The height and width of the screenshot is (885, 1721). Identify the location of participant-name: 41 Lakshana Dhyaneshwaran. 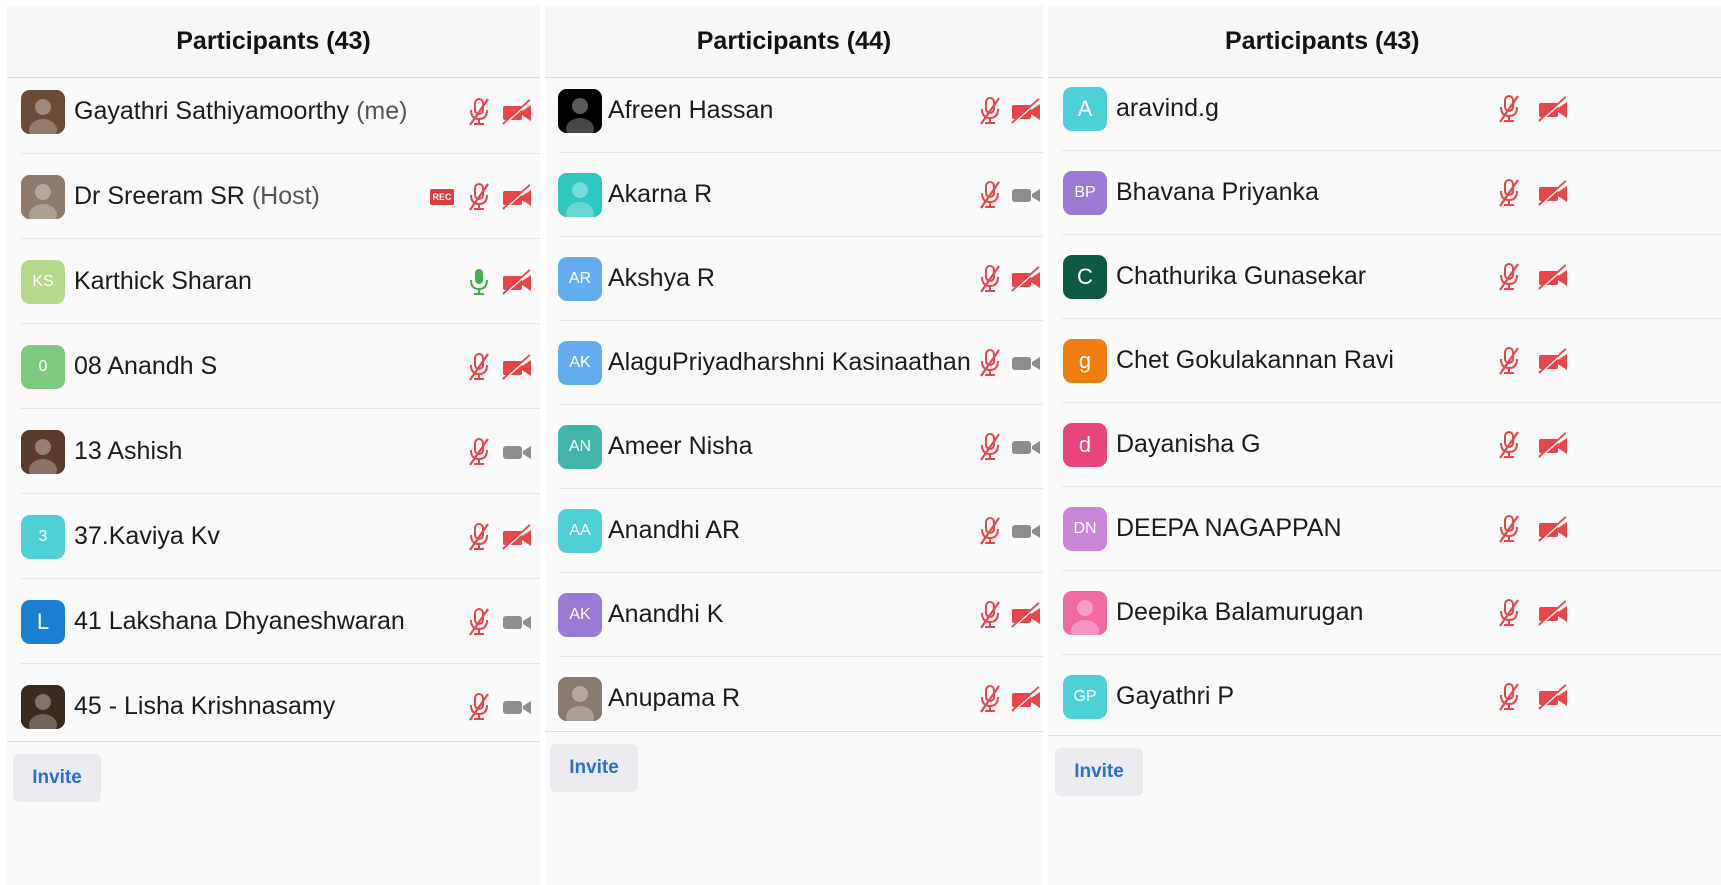
(239, 621).